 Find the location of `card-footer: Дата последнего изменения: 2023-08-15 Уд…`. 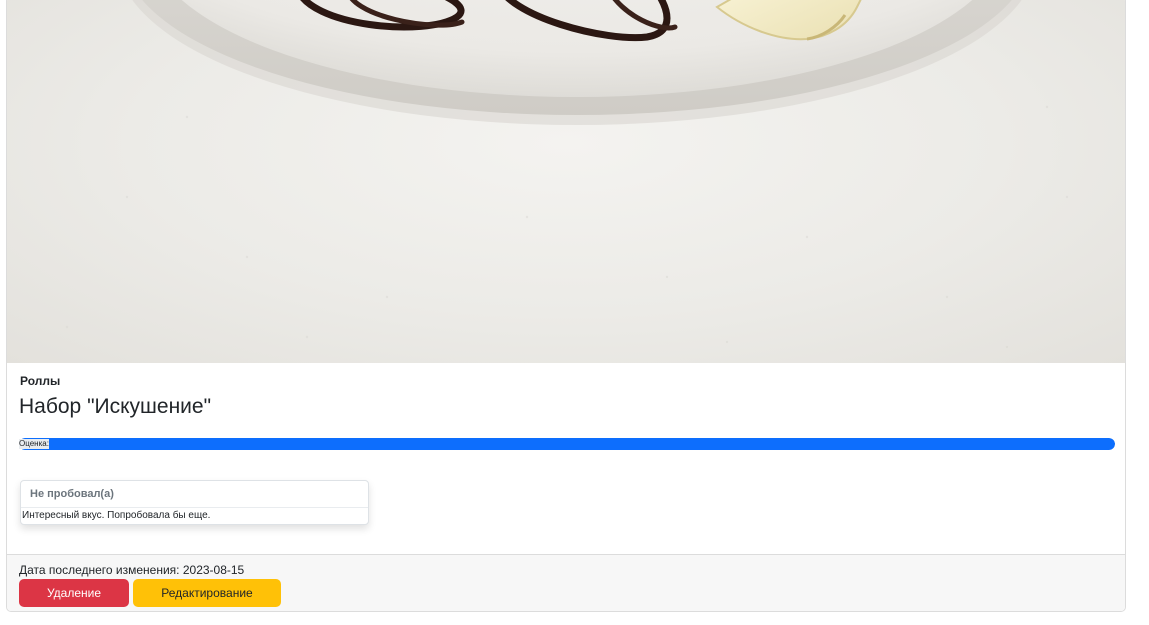

card-footer: Дата последнего изменения: 2023-08-15 Уд… is located at coordinates (566, 582).